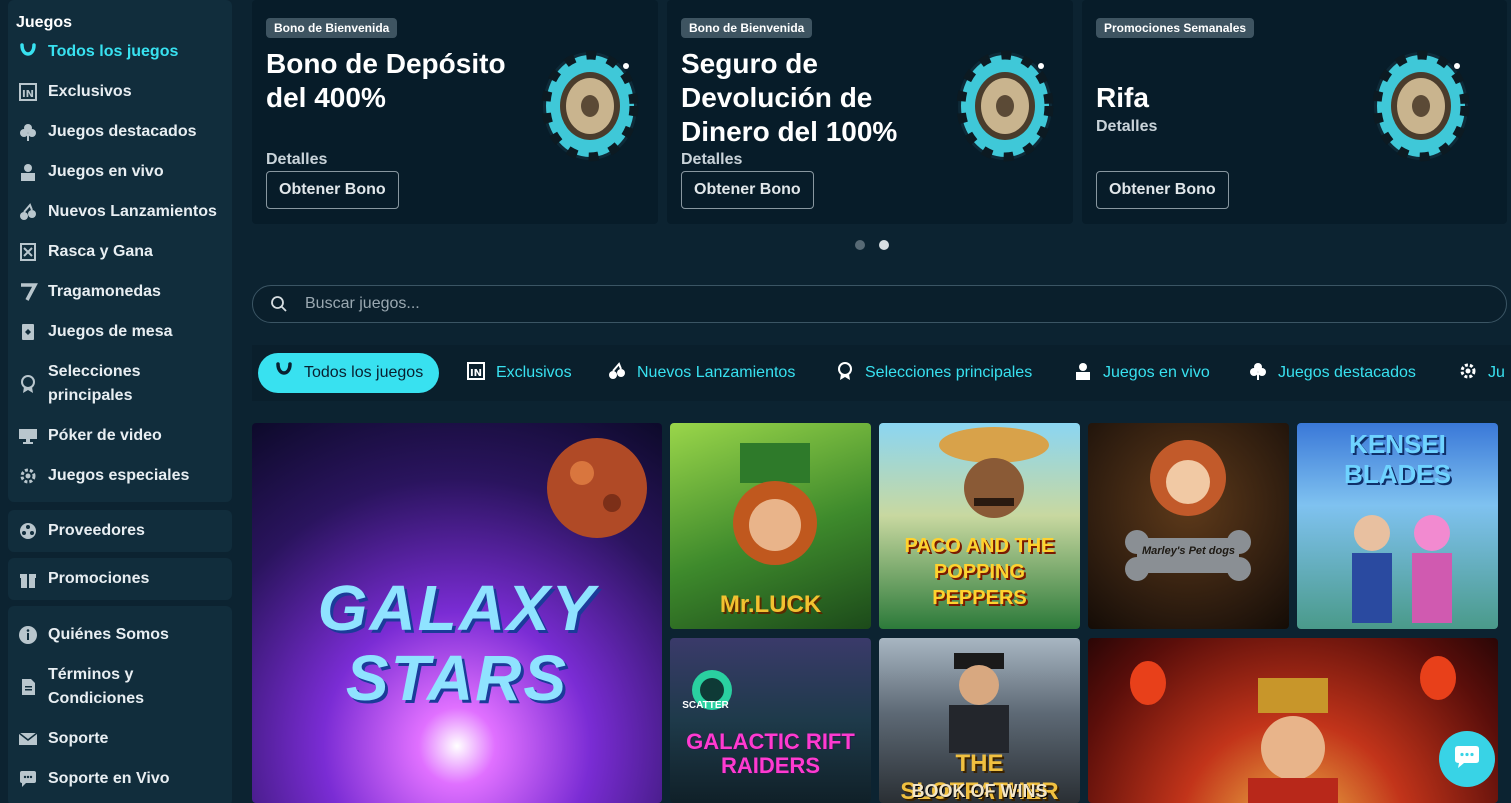 The height and width of the screenshot is (803, 1511). What do you see at coordinates (519, 373) in the screenshot?
I see `tab-exclusives: IN Exclusivos` at bounding box center [519, 373].